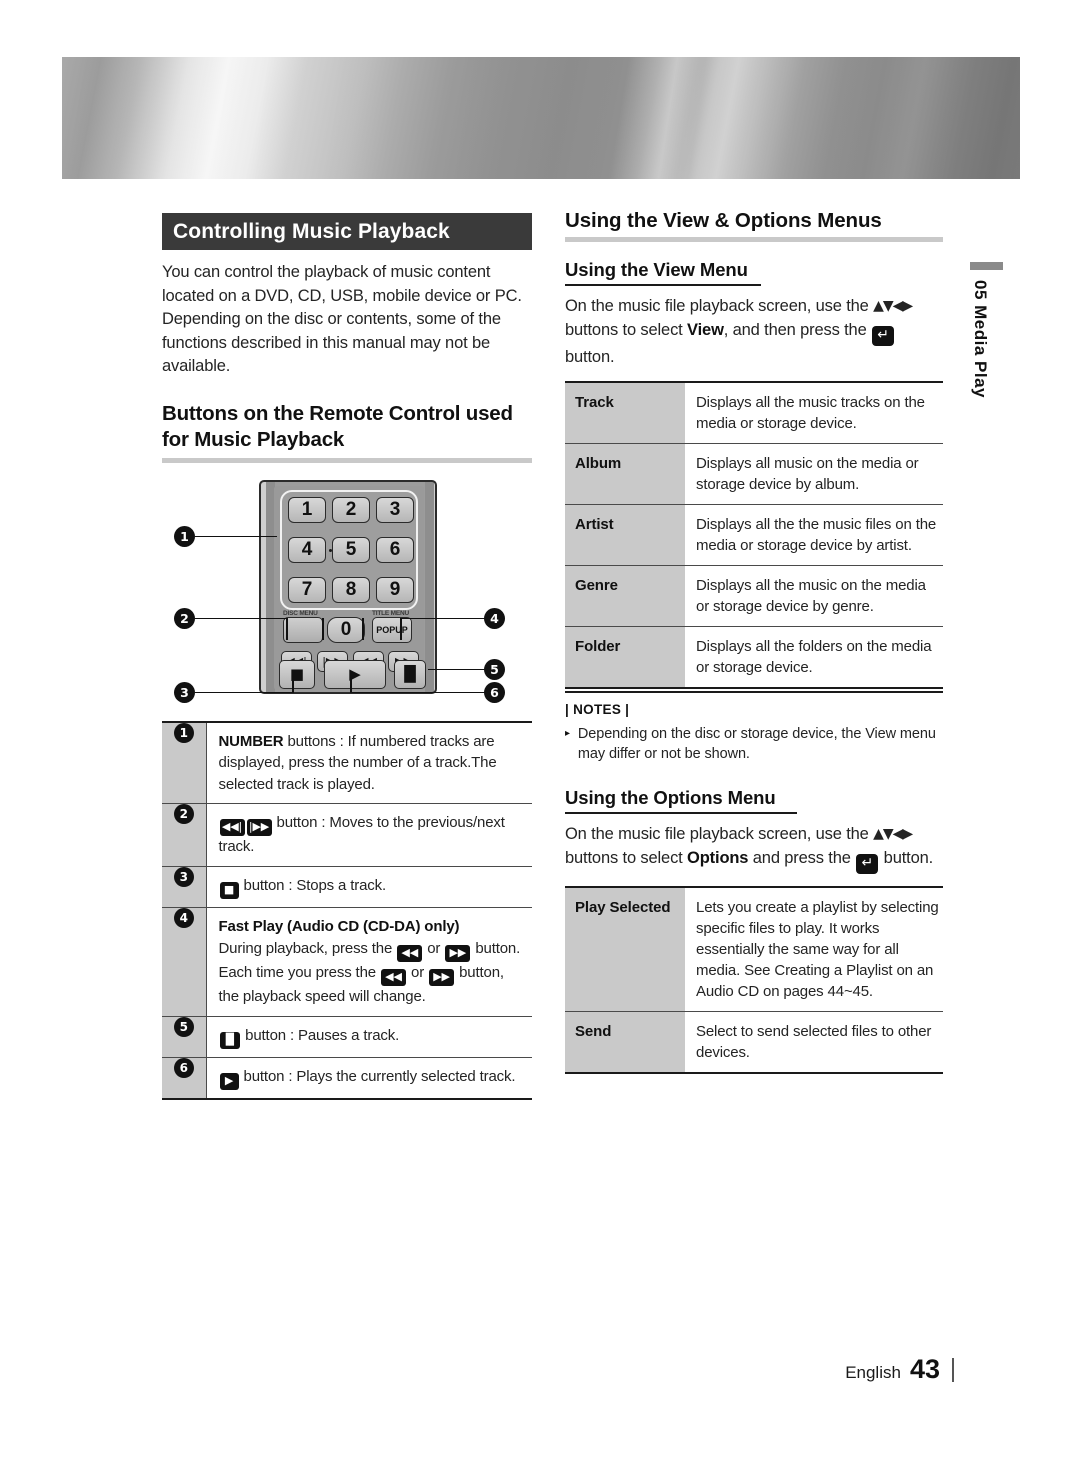 This screenshot has height=1477, width=1080. I want to click on stop-icon: ■, so click(229, 890).